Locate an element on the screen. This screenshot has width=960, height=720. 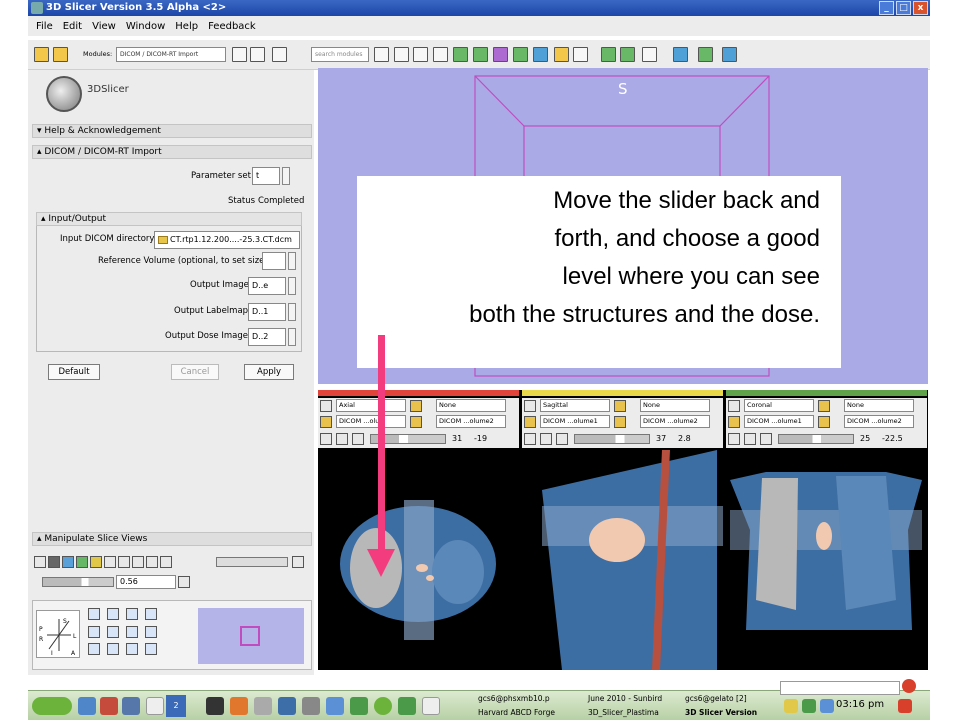
disk-icon is located at coordinates (311, 706).